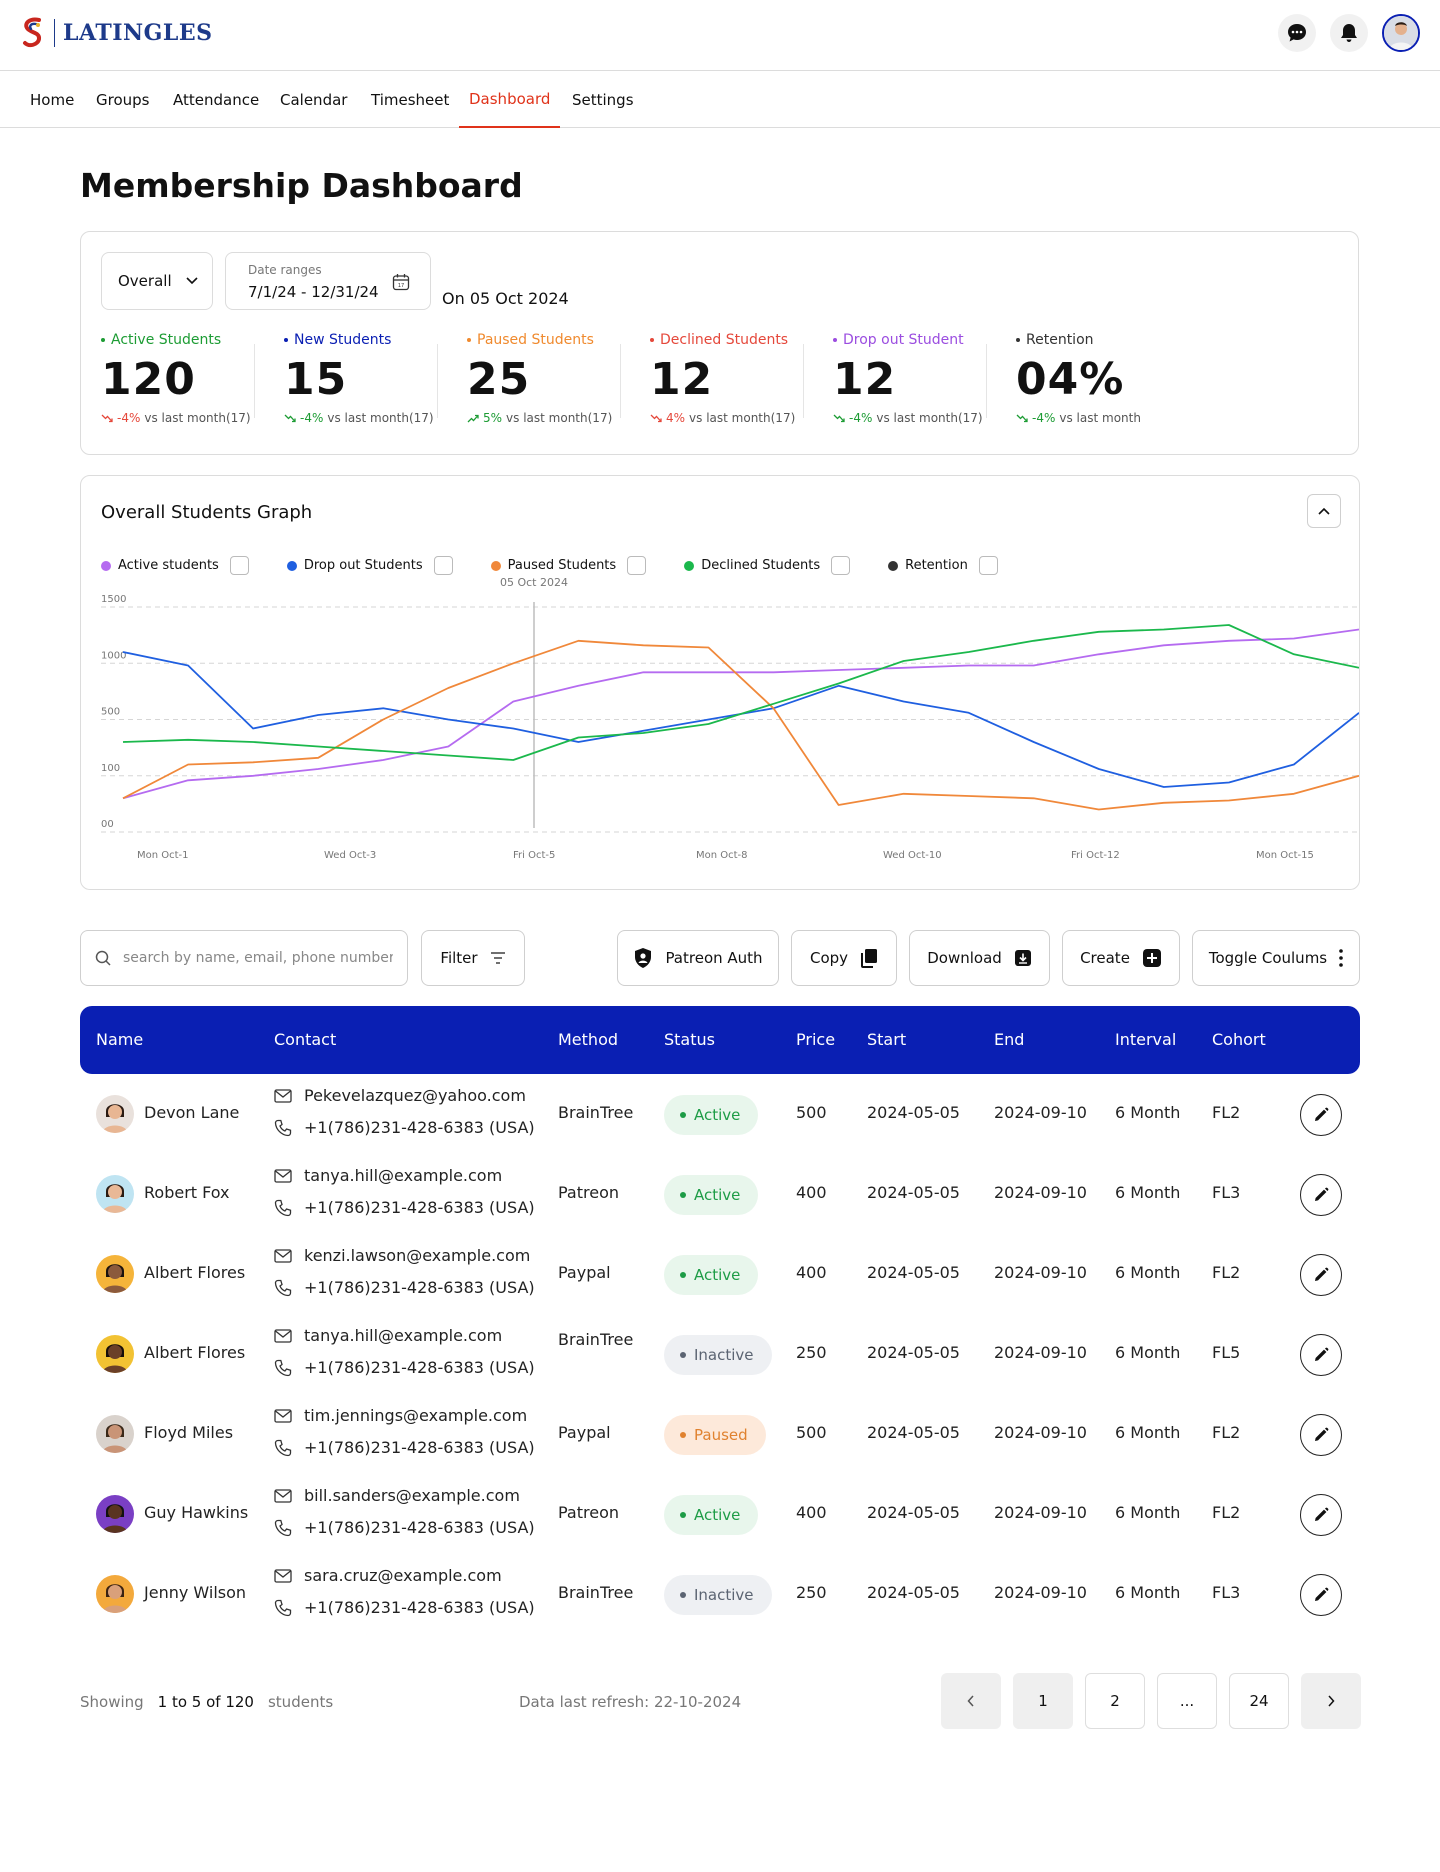  Describe the element at coordinates (1105, 958) in the screenshot. I see `create-button-label: Create` at that location.